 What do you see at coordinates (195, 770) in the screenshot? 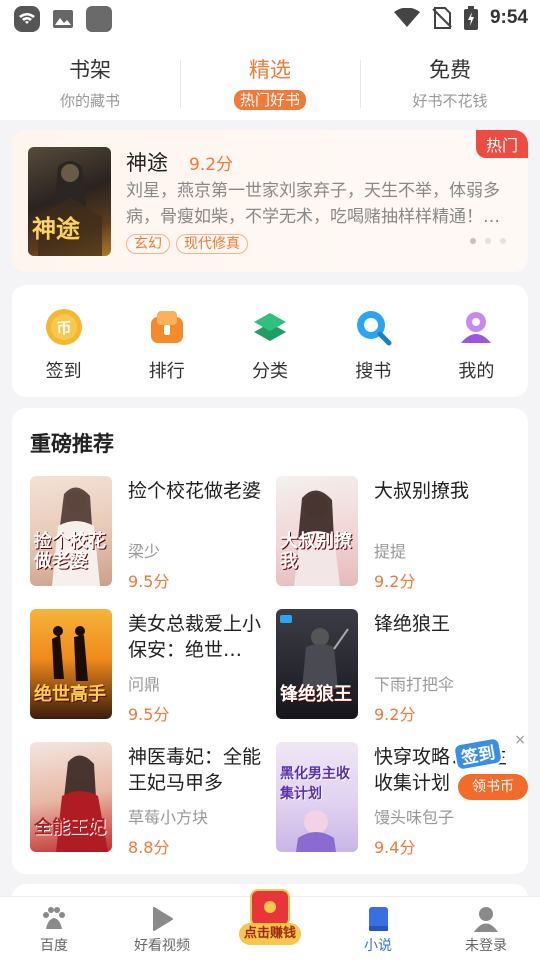
I see `book-title: 神医毒妃：全能王妃马甲多` at bounding box center [195, 770].